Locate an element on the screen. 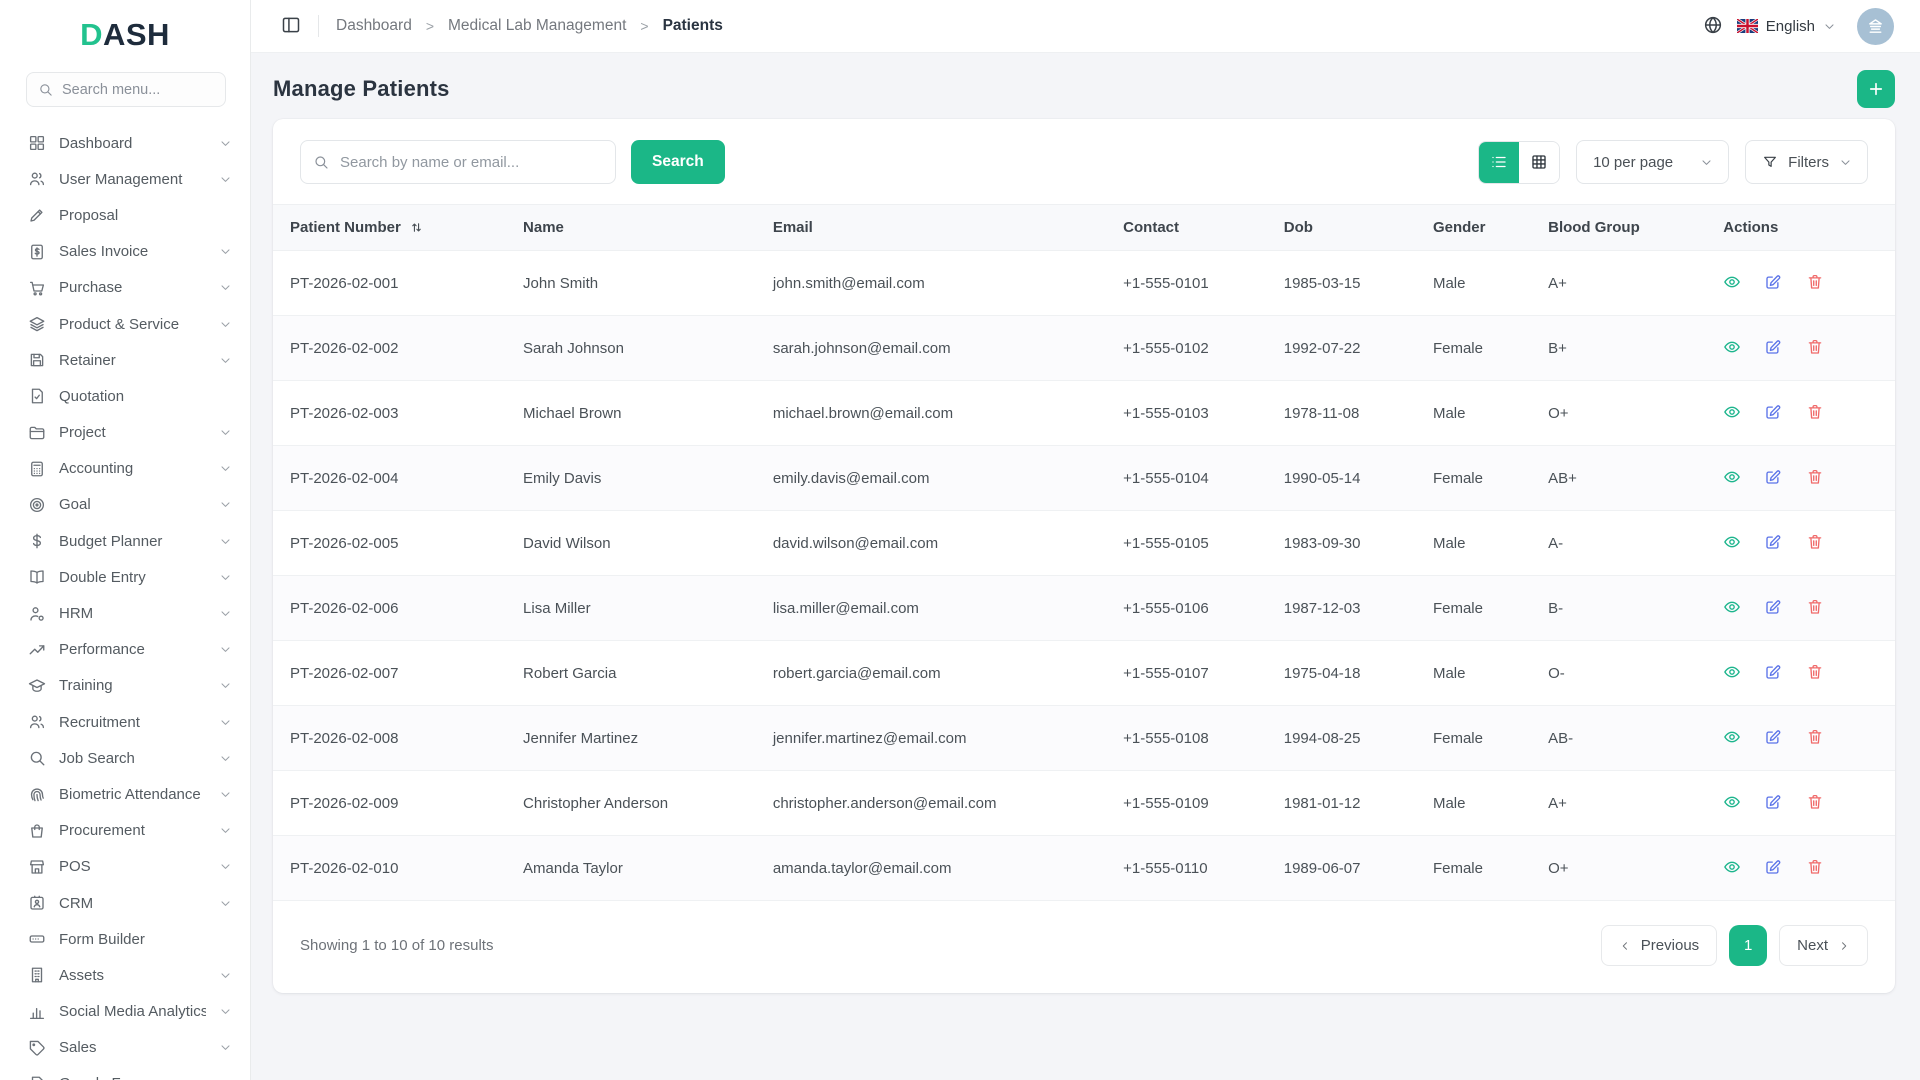 This screenshot has width=1920, height=1080. language-selector: English is located at coordinates (1786, 26).